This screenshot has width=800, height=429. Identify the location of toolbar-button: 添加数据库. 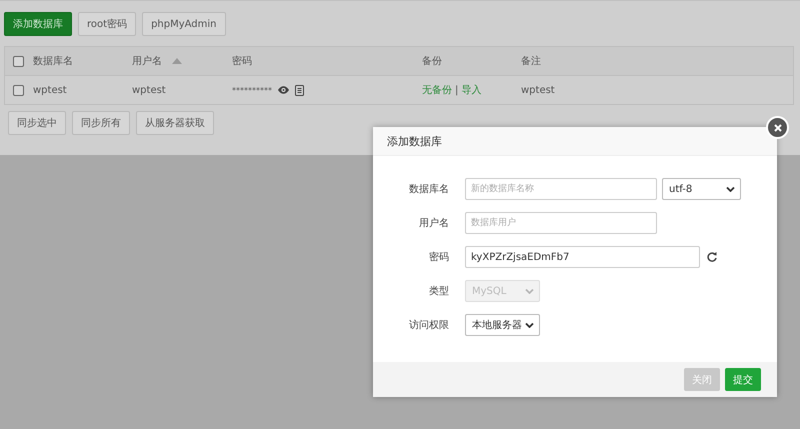
(38, 24).